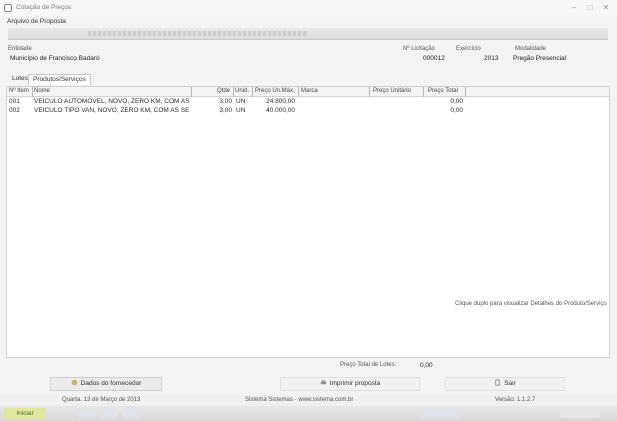  I want to click on cell-item: 002, so click(14, 110).